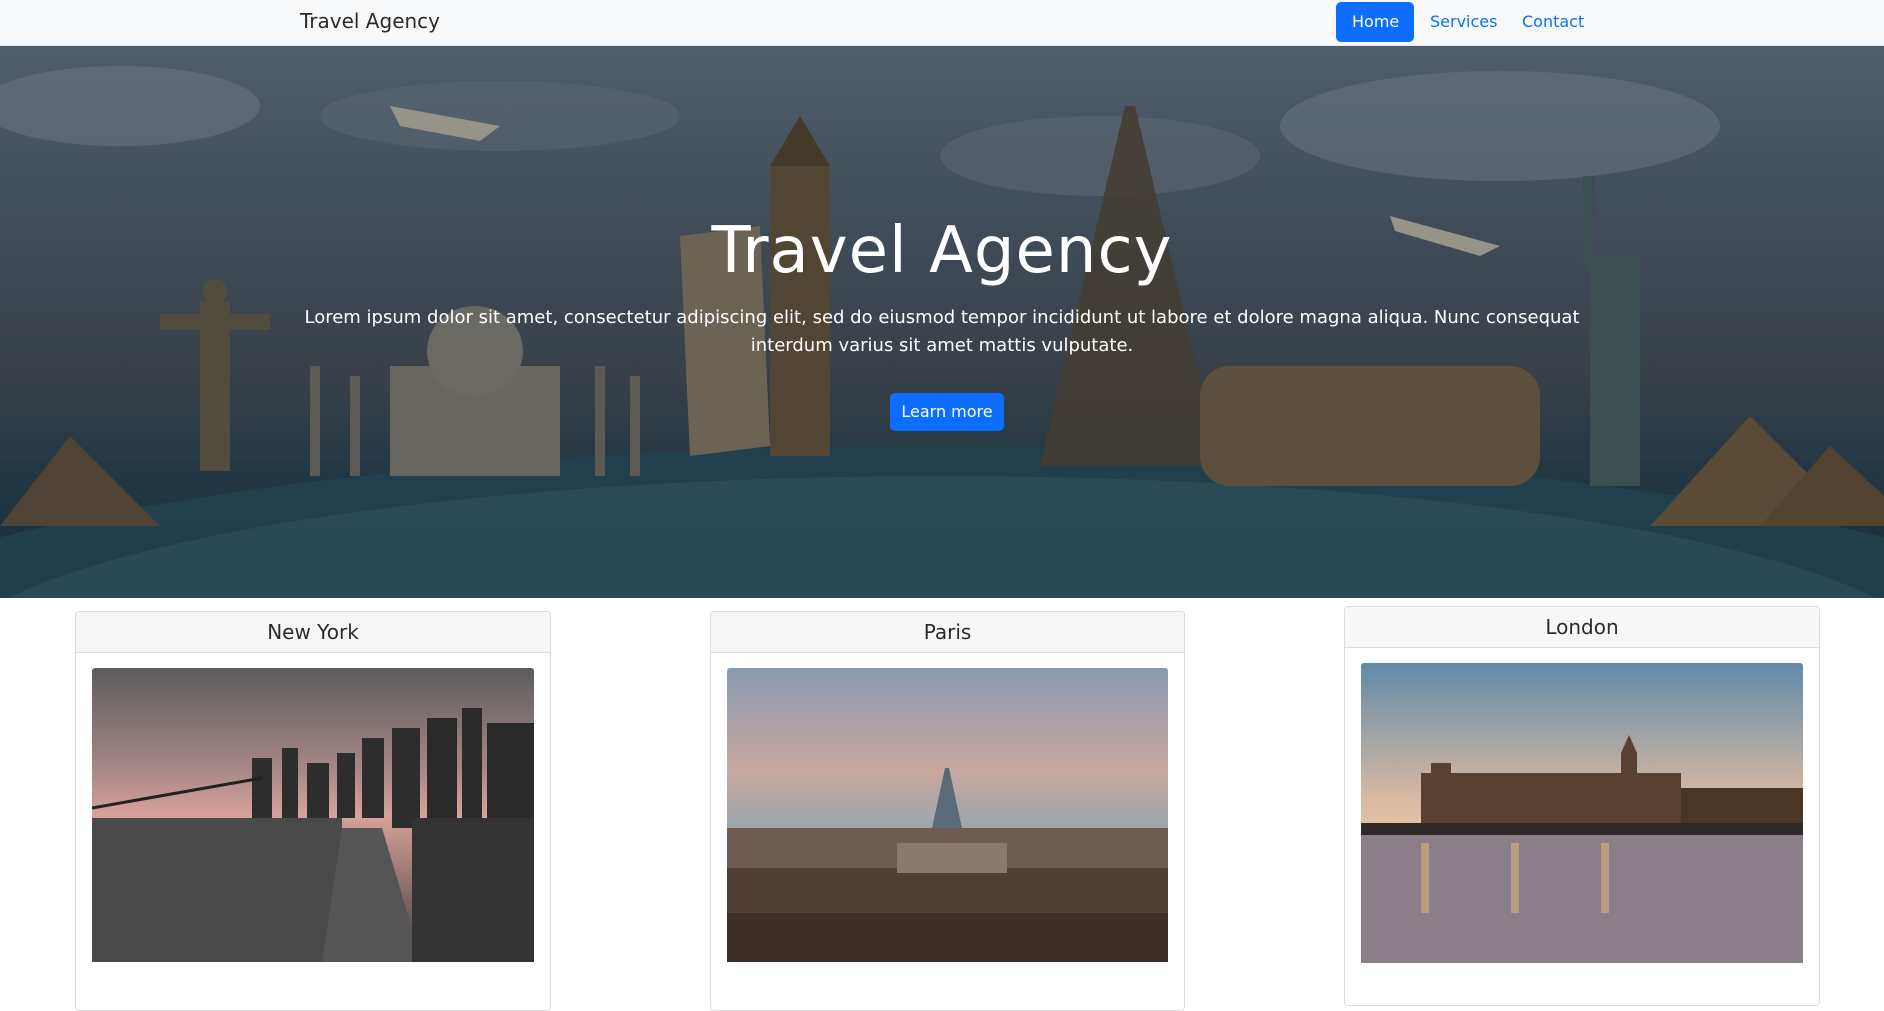 This screenshot has width=1884, height=1011. Describe the element at coordinates (947, 817) in the screenshot. I see `paris-image` at that location.